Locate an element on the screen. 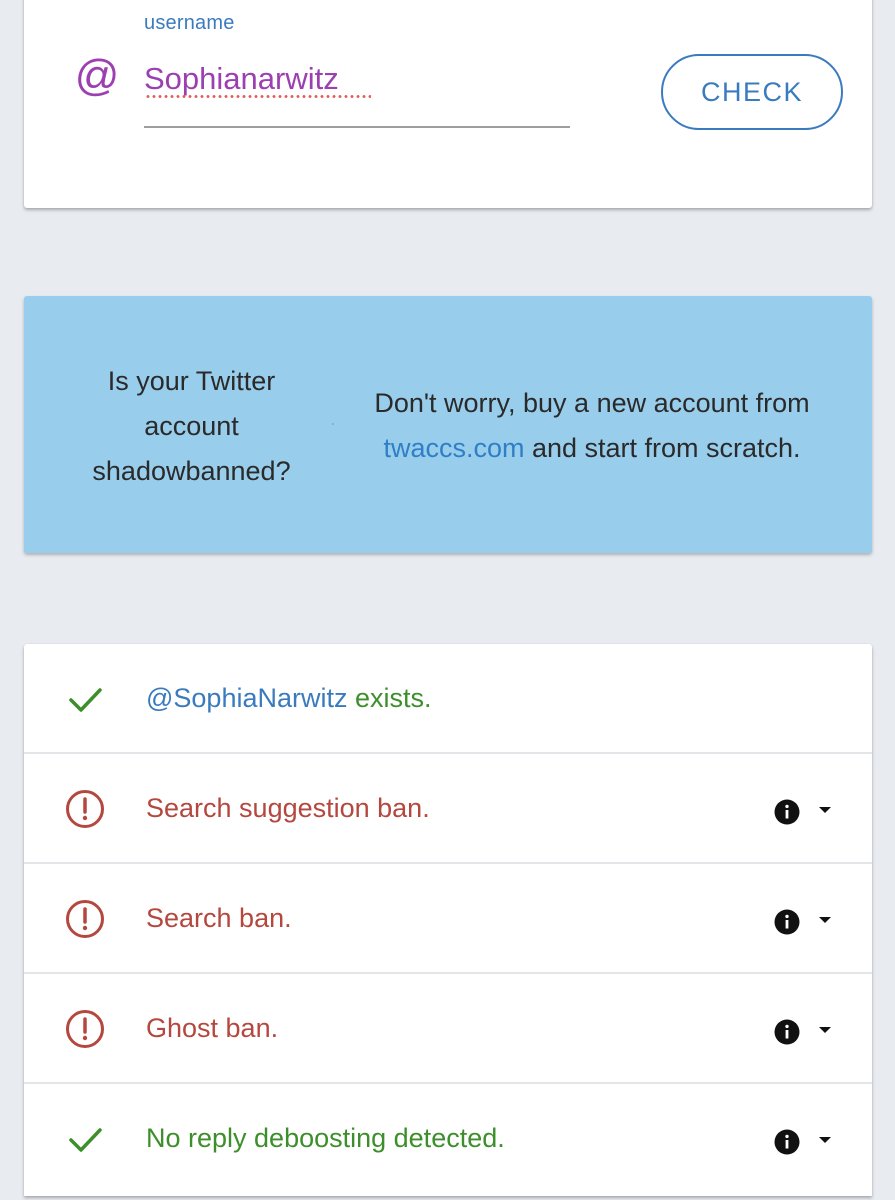 This screenshot has width=895, height=1200. result-message: exists. is located at coordinates (389, 698).